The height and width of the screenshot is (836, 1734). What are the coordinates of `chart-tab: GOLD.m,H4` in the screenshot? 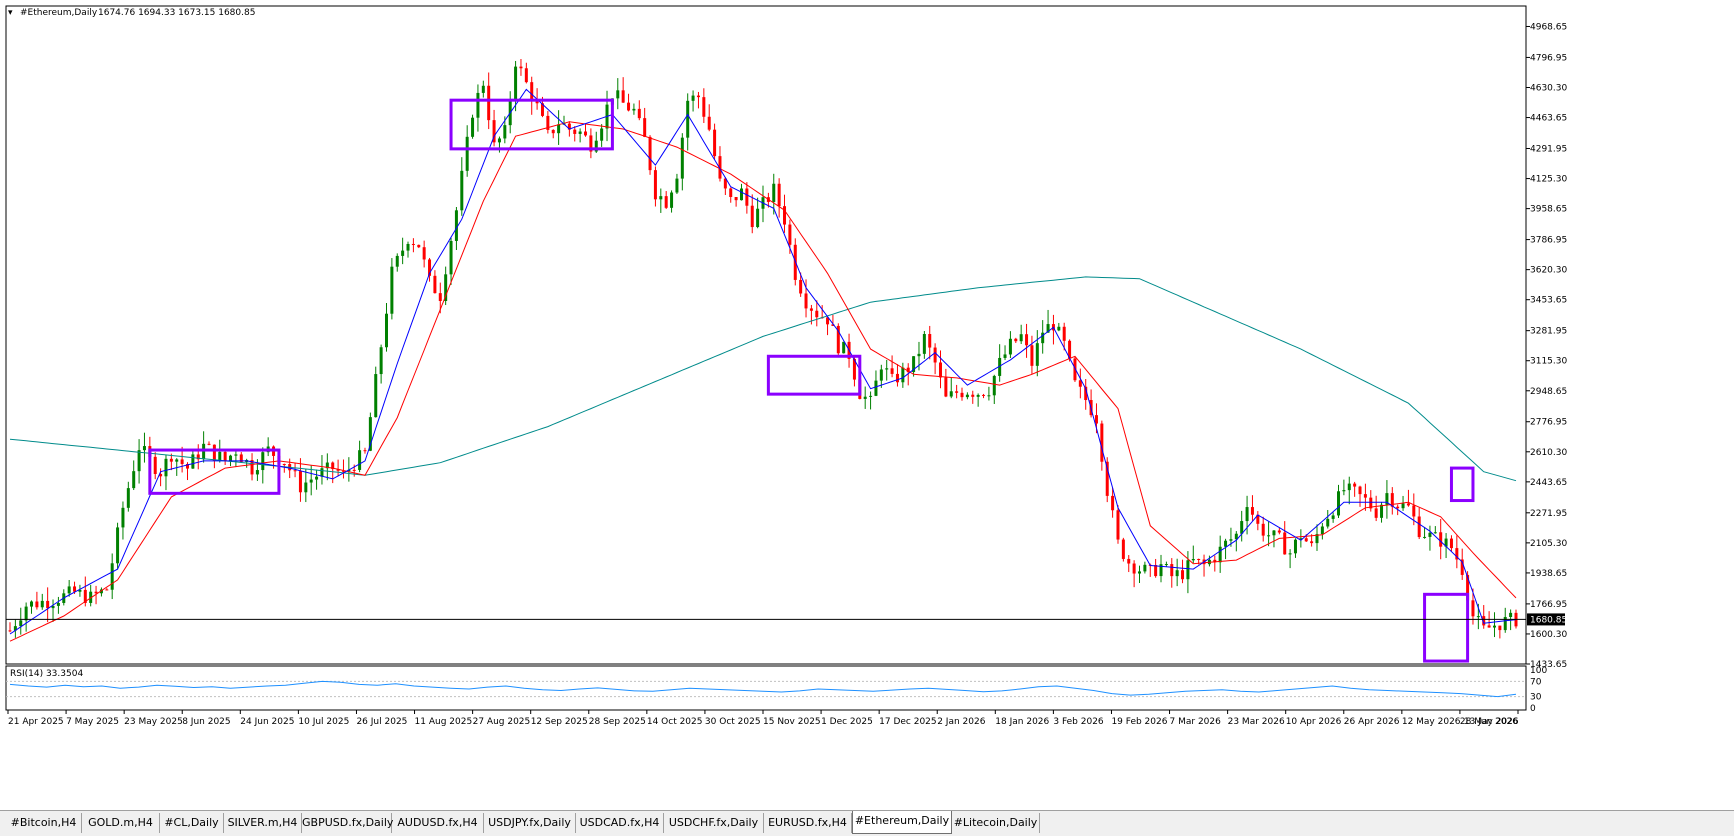 It's located at (121, 823).